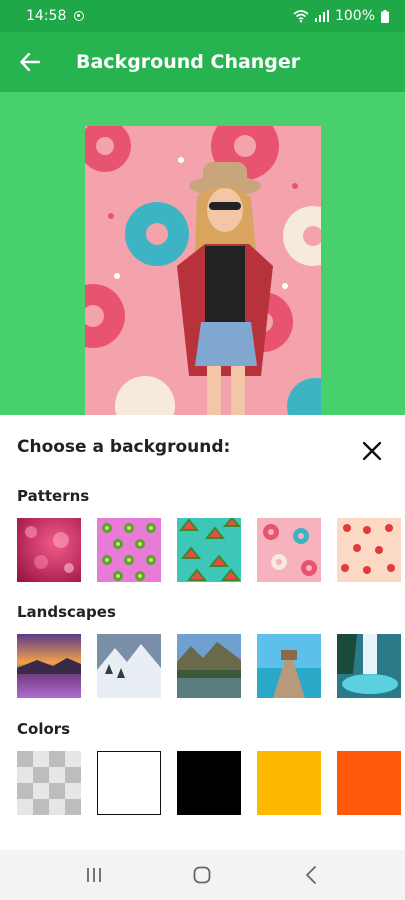 The height and width of the screenshot is (900, 405). I want to click on battery-icon, so click(385, 16).